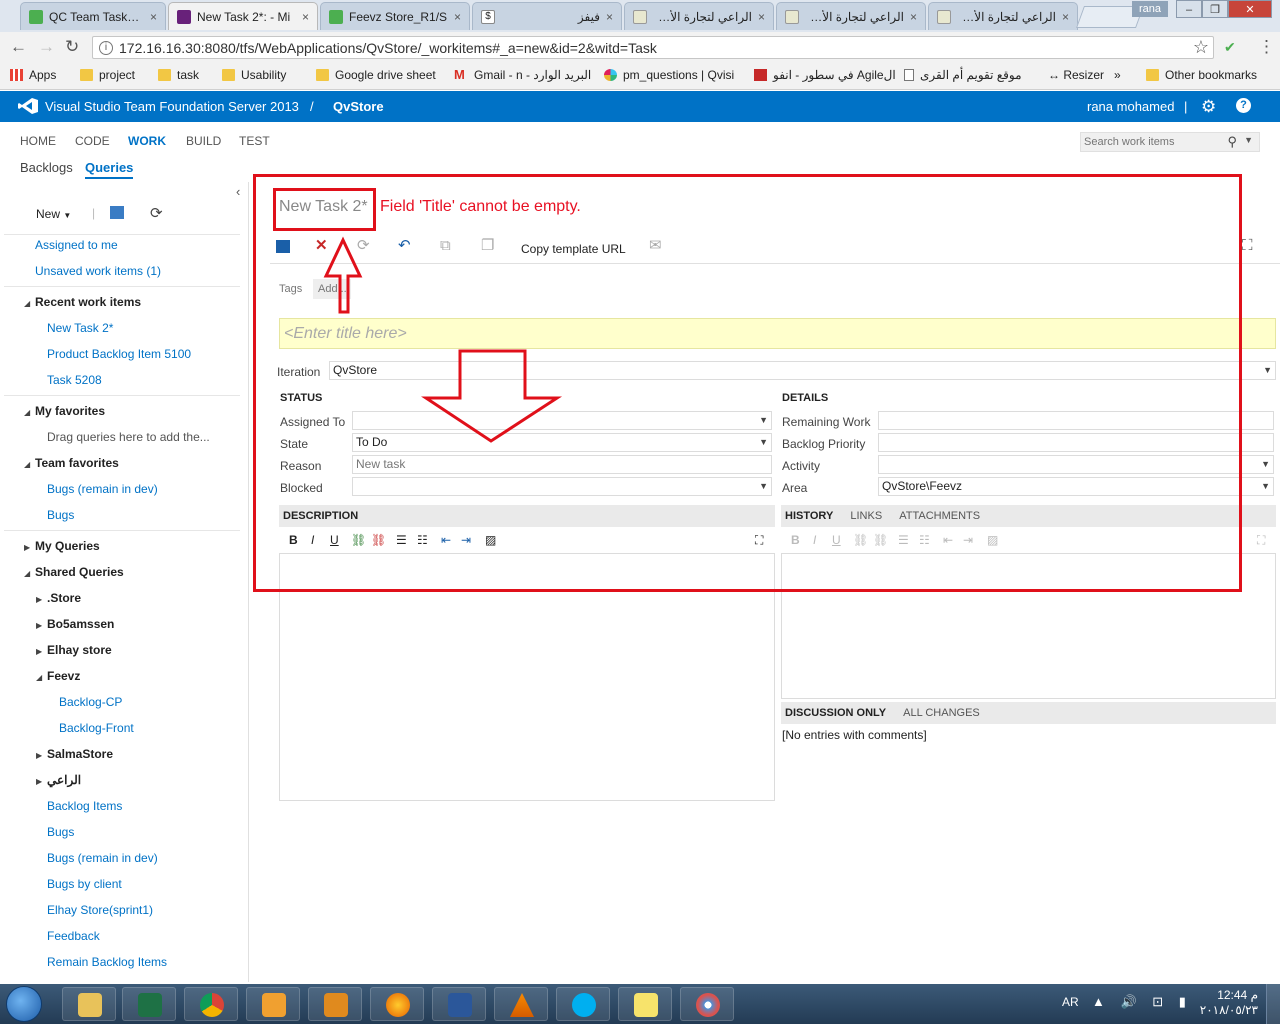 This screenshot has width=1280, height=1024. What do you see at coordinates (1117, 75) in the screenshot?
I see `bookmarks-overflow-button: »` at bounding box center [1117, 75].